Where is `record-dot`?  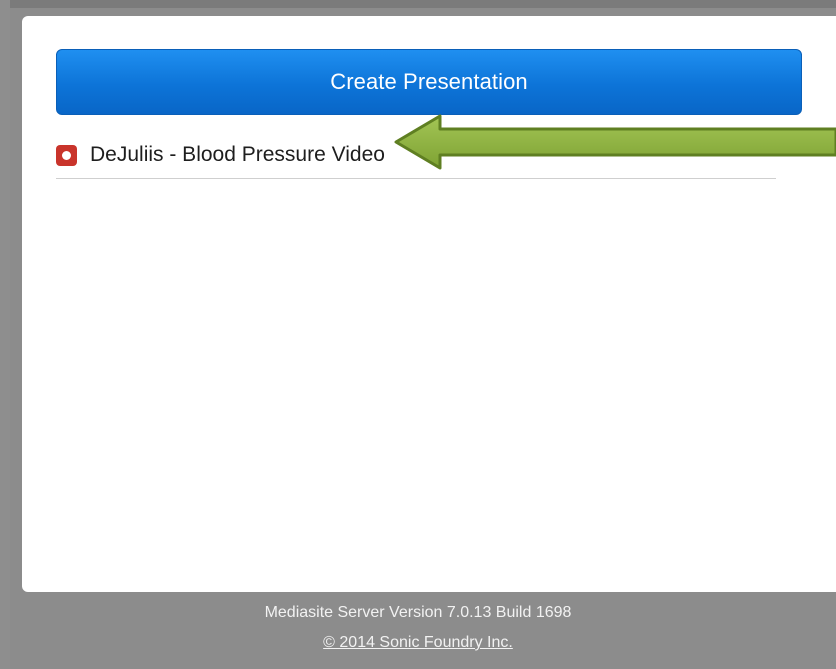 record-dot is located at coordinates (66, 155).